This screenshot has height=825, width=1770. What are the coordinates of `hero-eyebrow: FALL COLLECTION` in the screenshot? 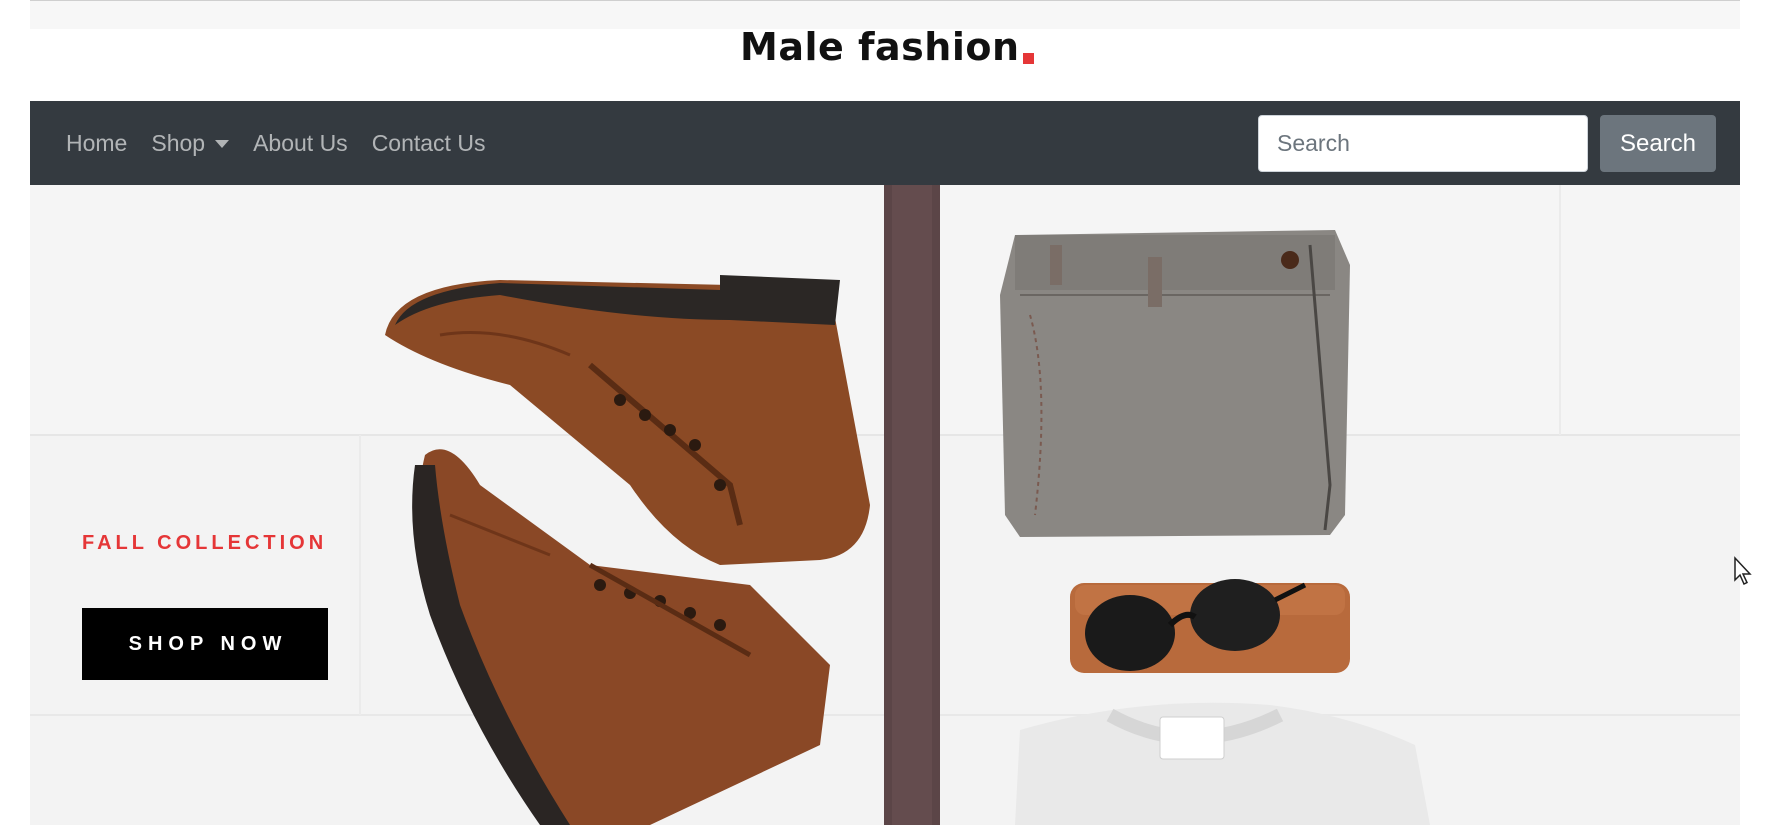 It's located at (205, 543).